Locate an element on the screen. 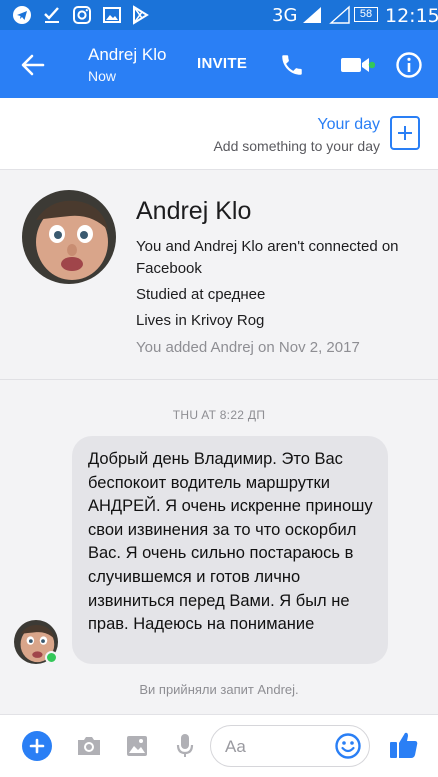  online-indicator is located at coordinates (51, 657).